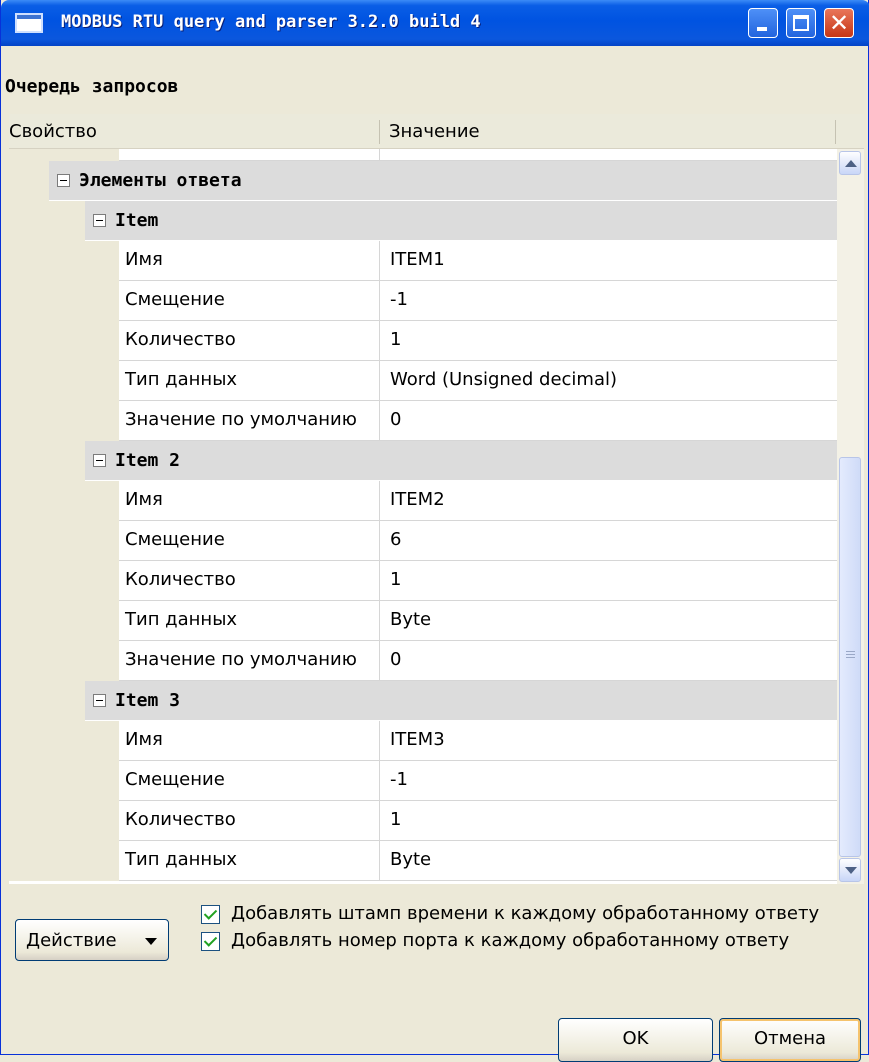  Describe the element at coordinates (434, 131) in the screenshot. I see `column-header-value: Значение` at that location.